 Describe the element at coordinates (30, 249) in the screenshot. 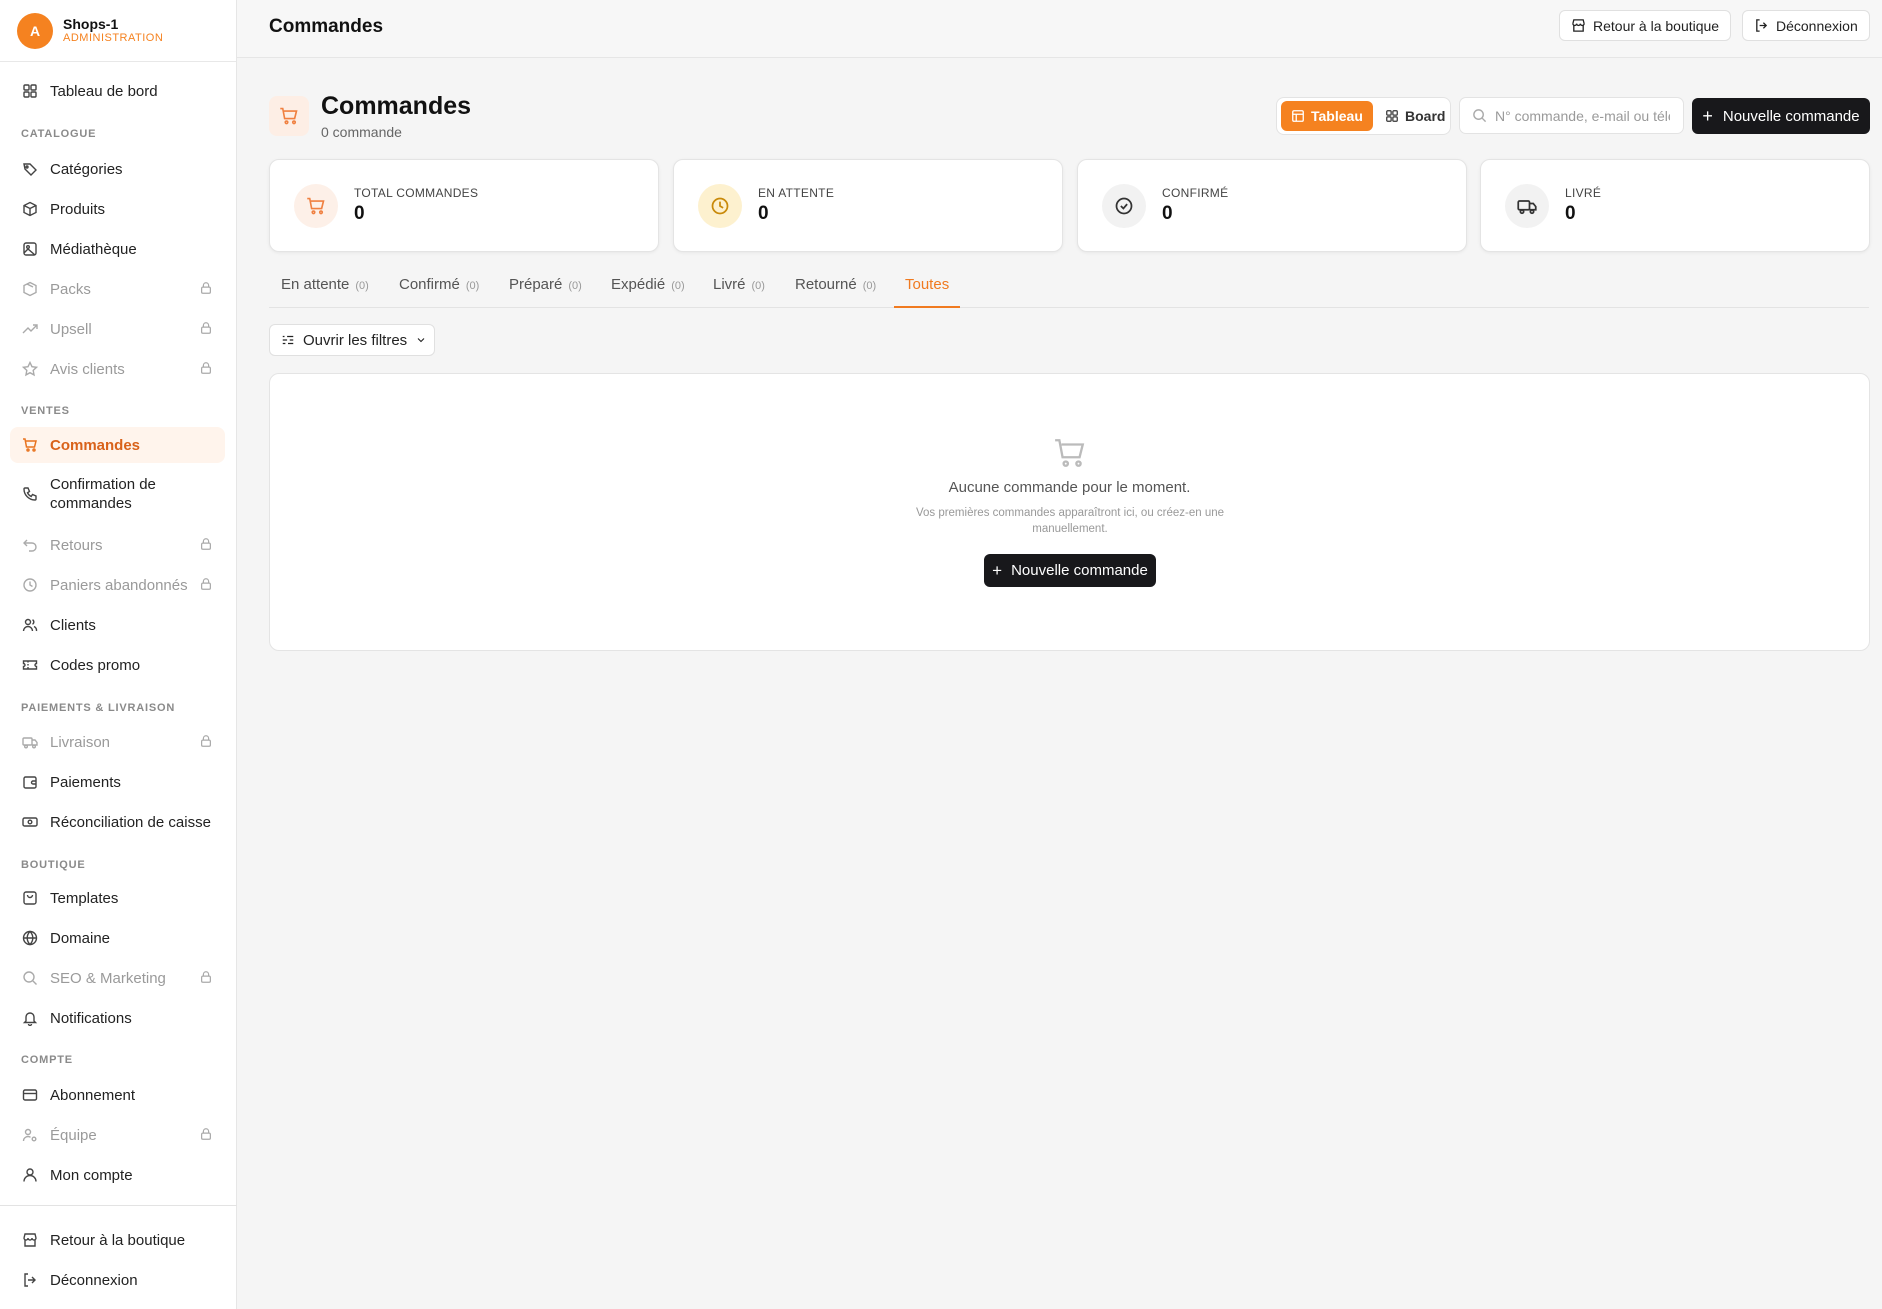

I see `image-icon` at that location.